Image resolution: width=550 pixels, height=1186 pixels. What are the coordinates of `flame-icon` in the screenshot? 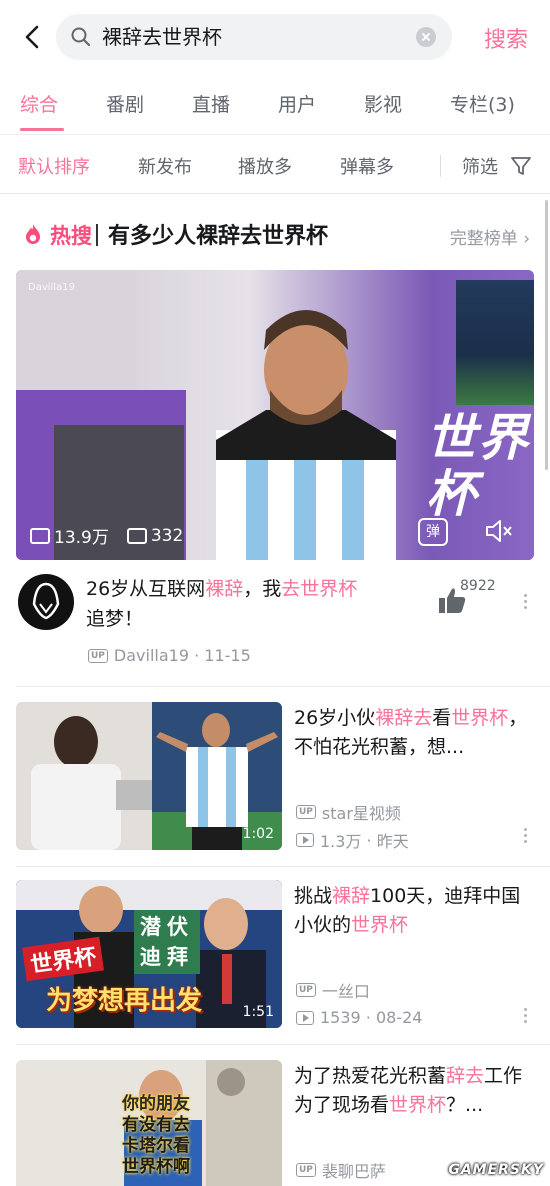 It's located at (33, 234).